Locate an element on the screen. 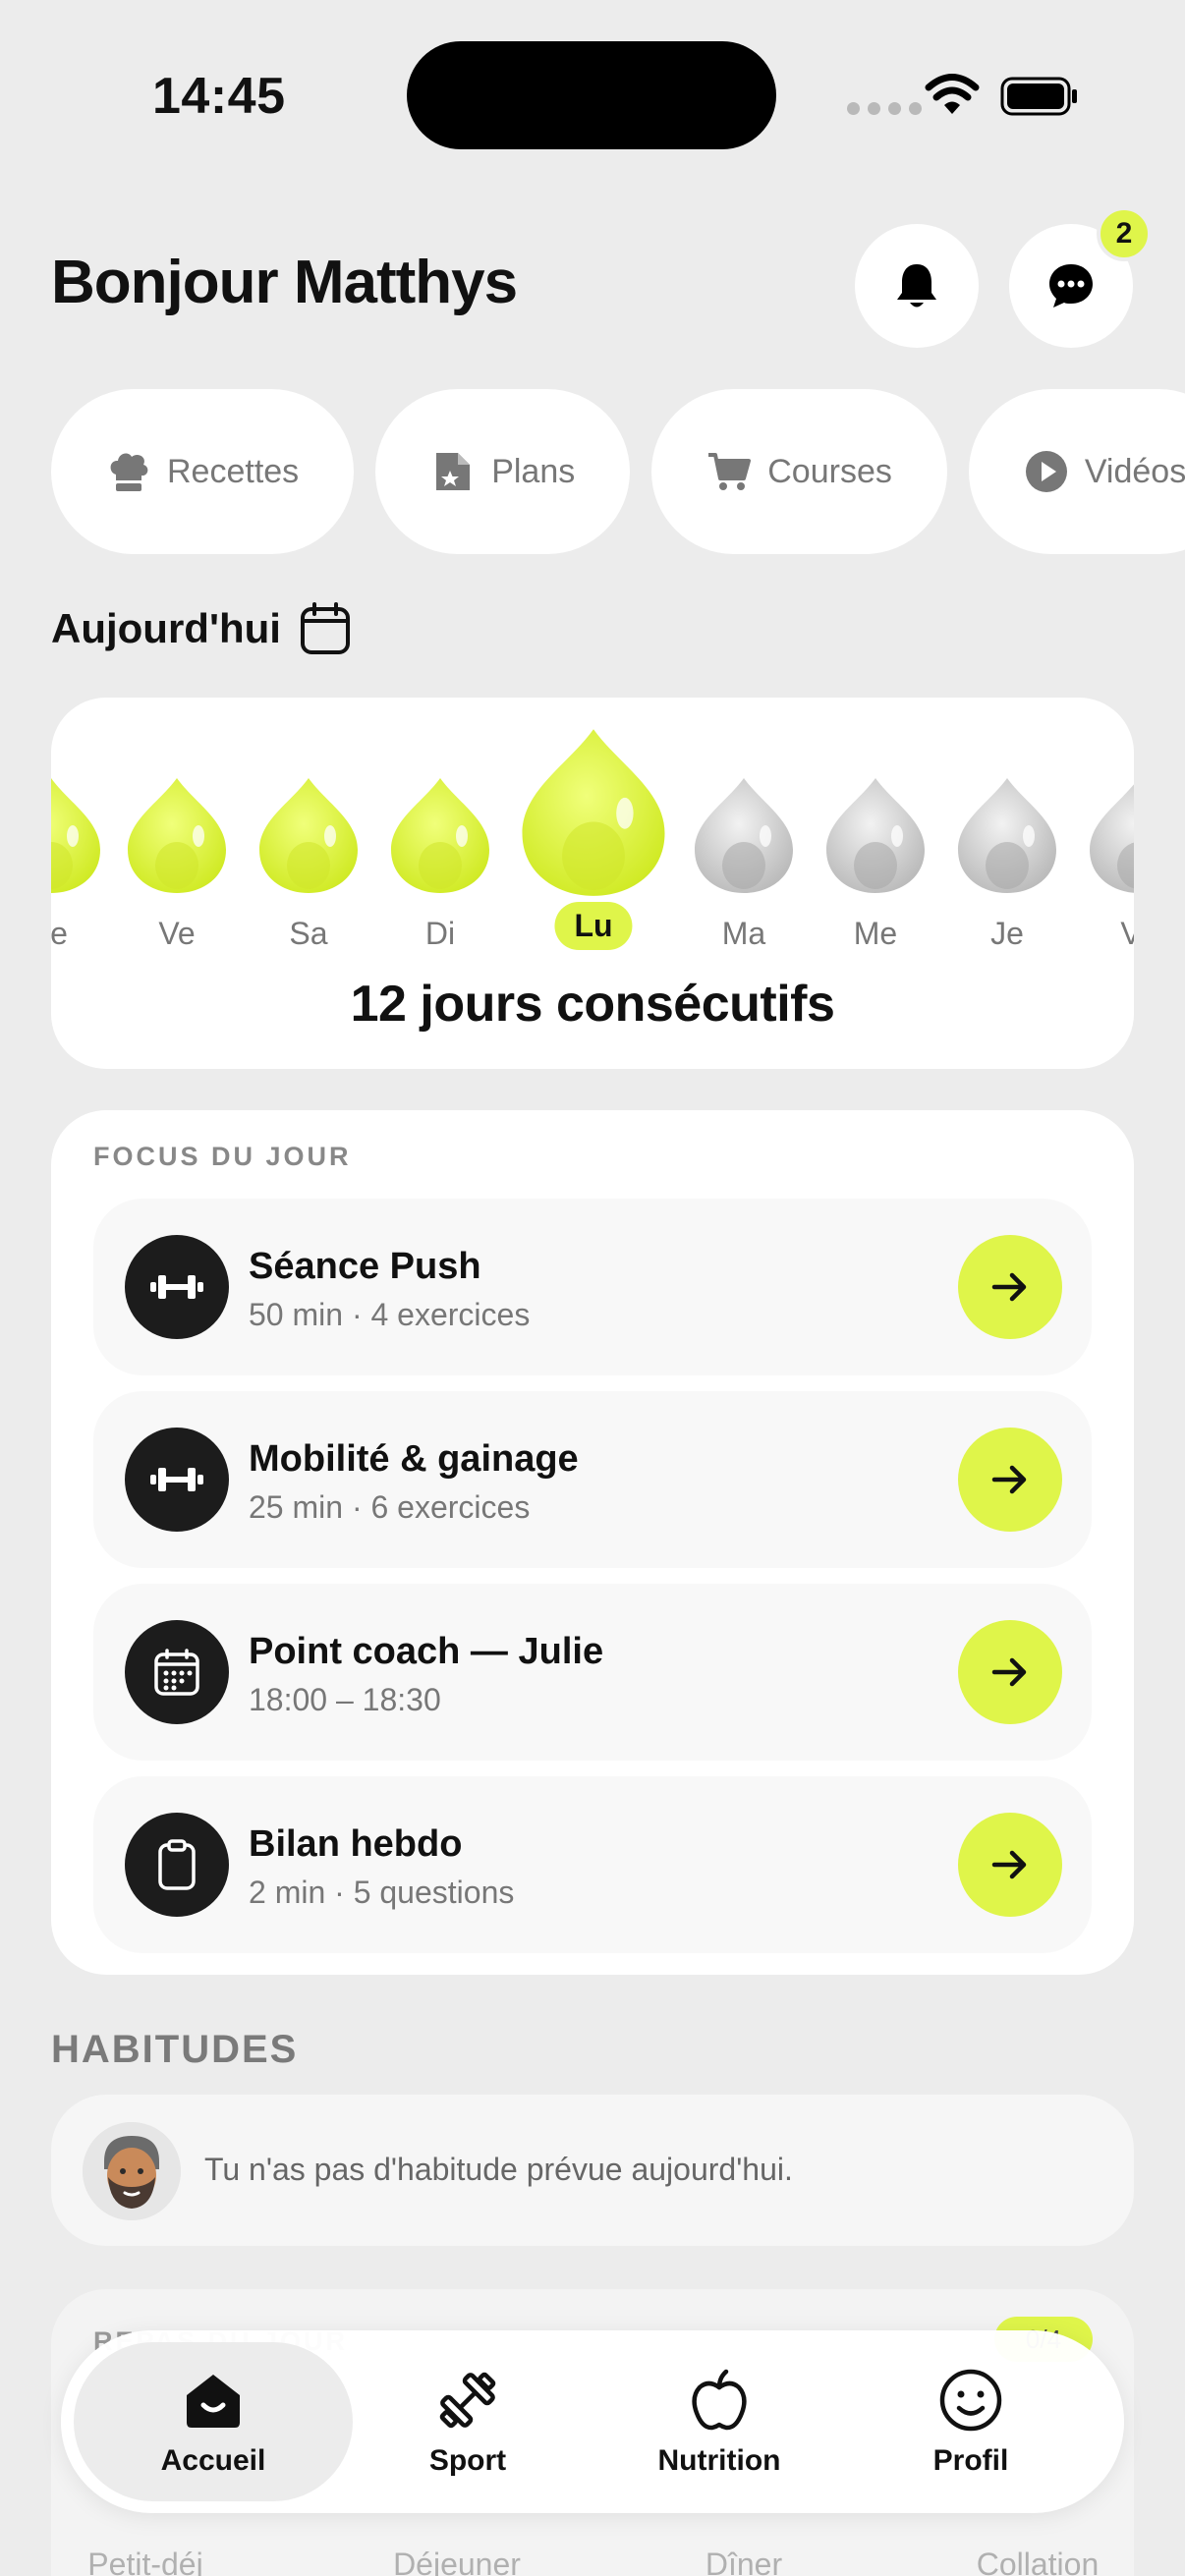  play-icon is located at coordinates (1046, 471).